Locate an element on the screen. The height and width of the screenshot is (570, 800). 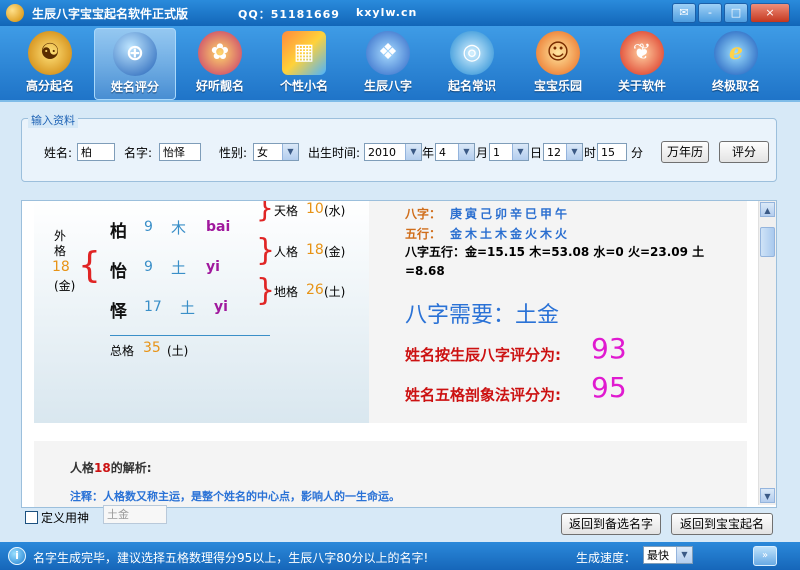
tian-value: 10 is located at coordinates (315, 209).